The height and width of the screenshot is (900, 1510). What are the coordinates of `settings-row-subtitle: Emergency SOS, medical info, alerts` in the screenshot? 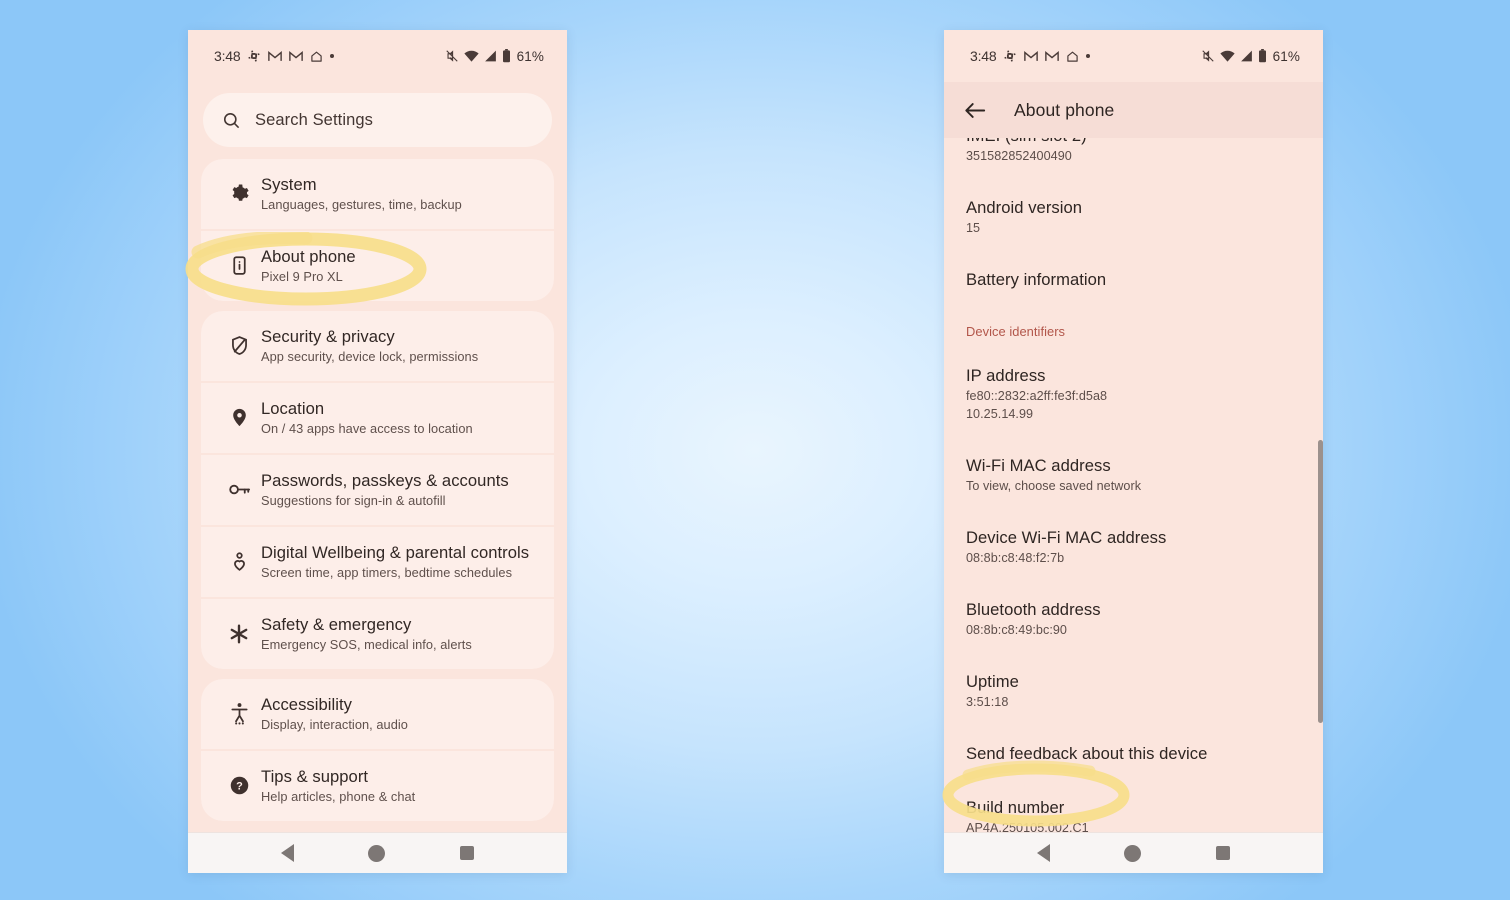 It's located at (366, 644).